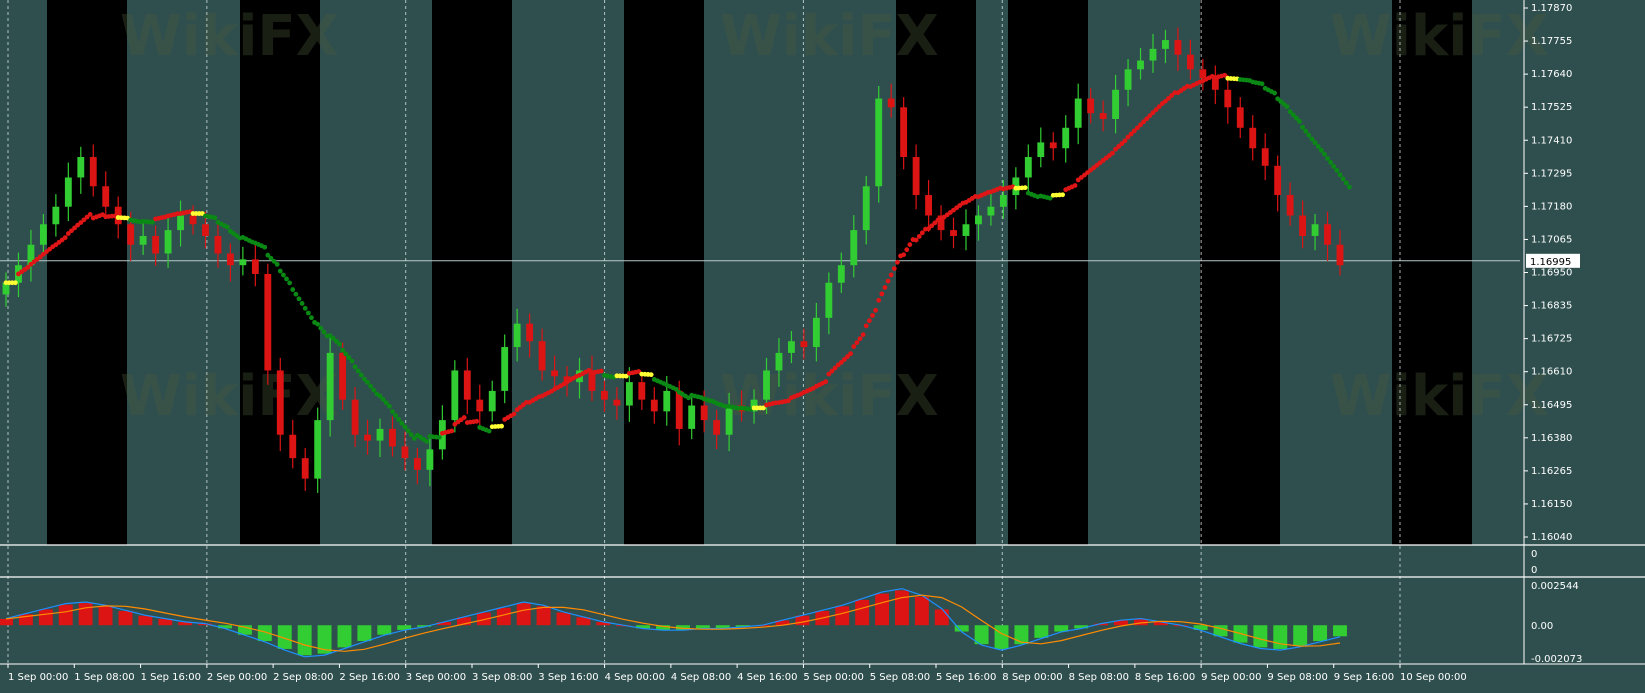 The width and height of the screenshot is (1645, 693). I want to click on panel2-tick-label: -0.002073, so click(1556, 659).